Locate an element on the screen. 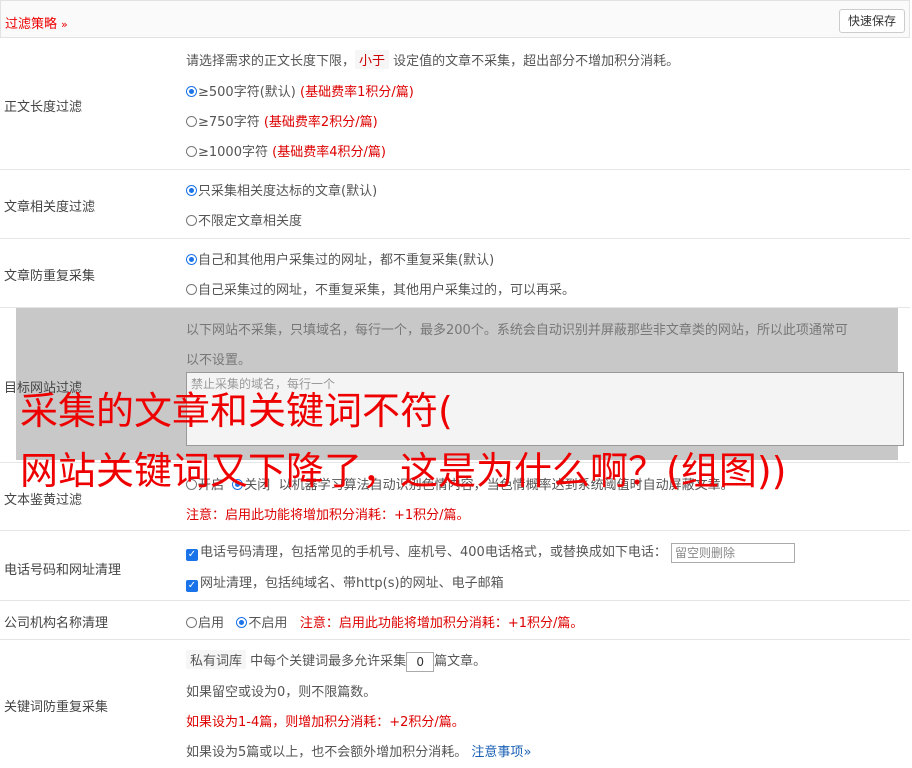 This screenshot has height=768, width=912. keyword-dedupe-line4: 如果设为5篇或以上，也不会额外增加积分消耗。 注意事项» is located at coordinates (359, 752).